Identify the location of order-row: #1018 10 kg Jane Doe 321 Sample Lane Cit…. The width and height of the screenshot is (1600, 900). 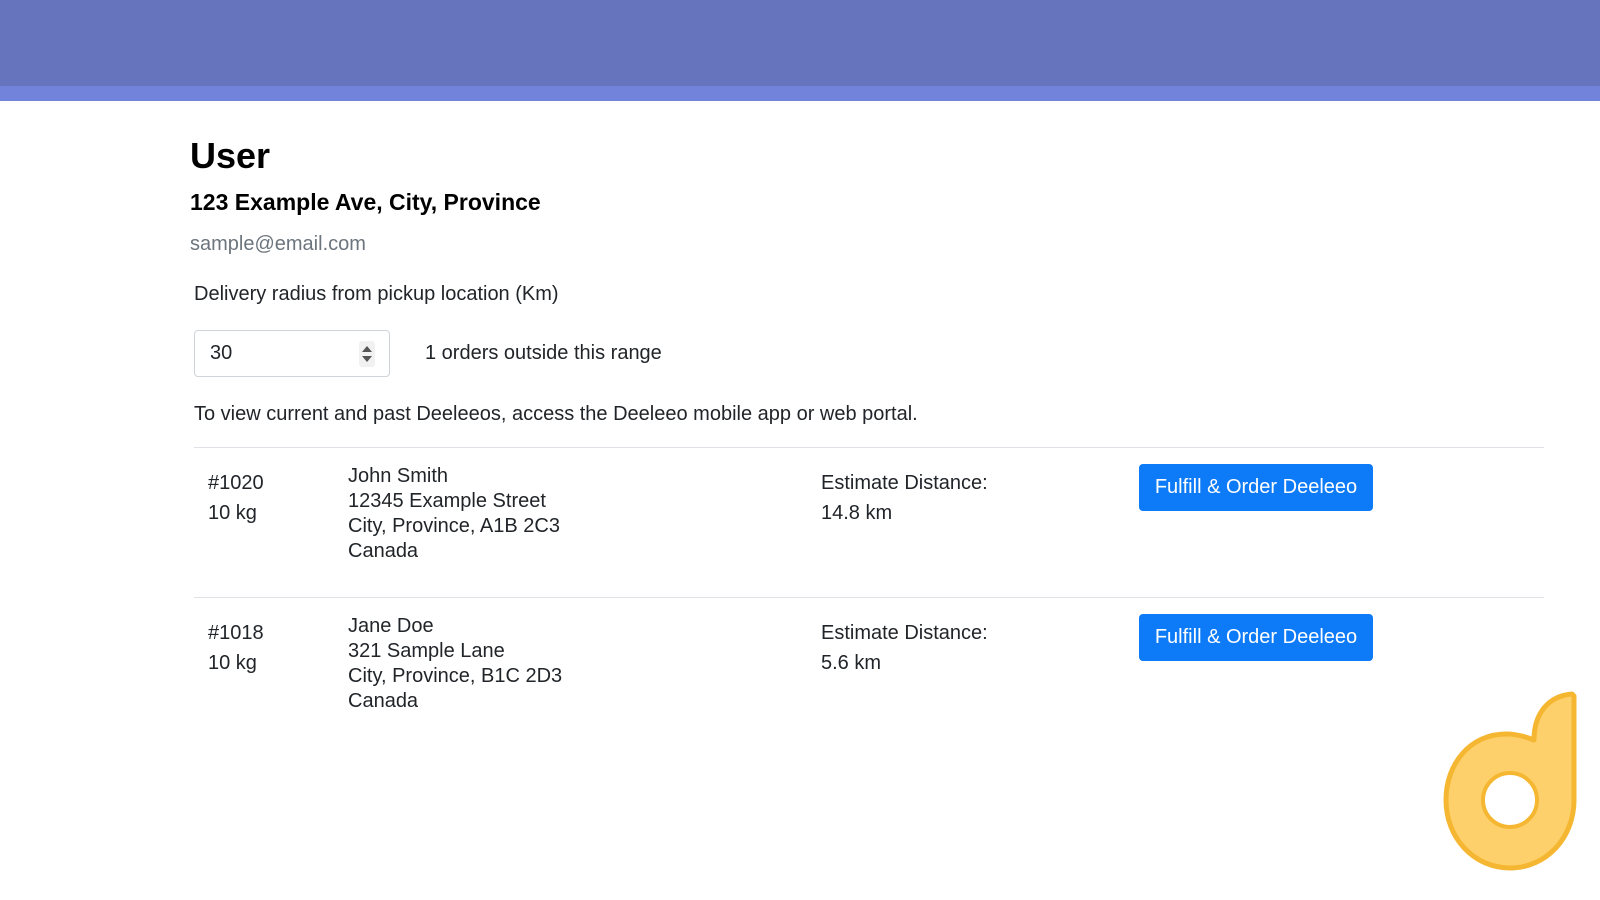
(869, 672).